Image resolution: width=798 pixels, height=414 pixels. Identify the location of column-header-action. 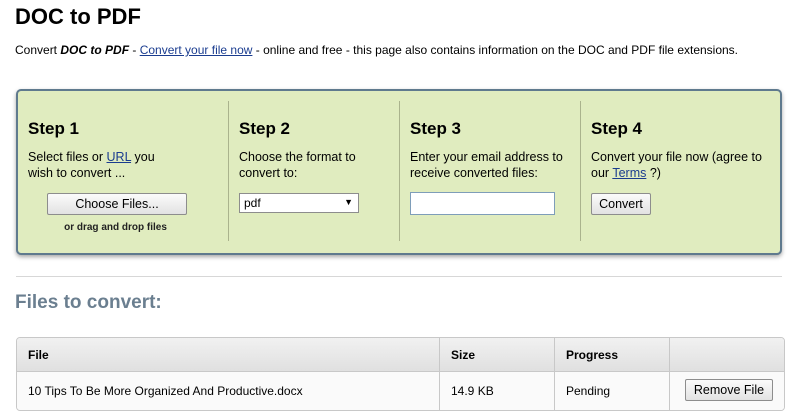
(727, 354).